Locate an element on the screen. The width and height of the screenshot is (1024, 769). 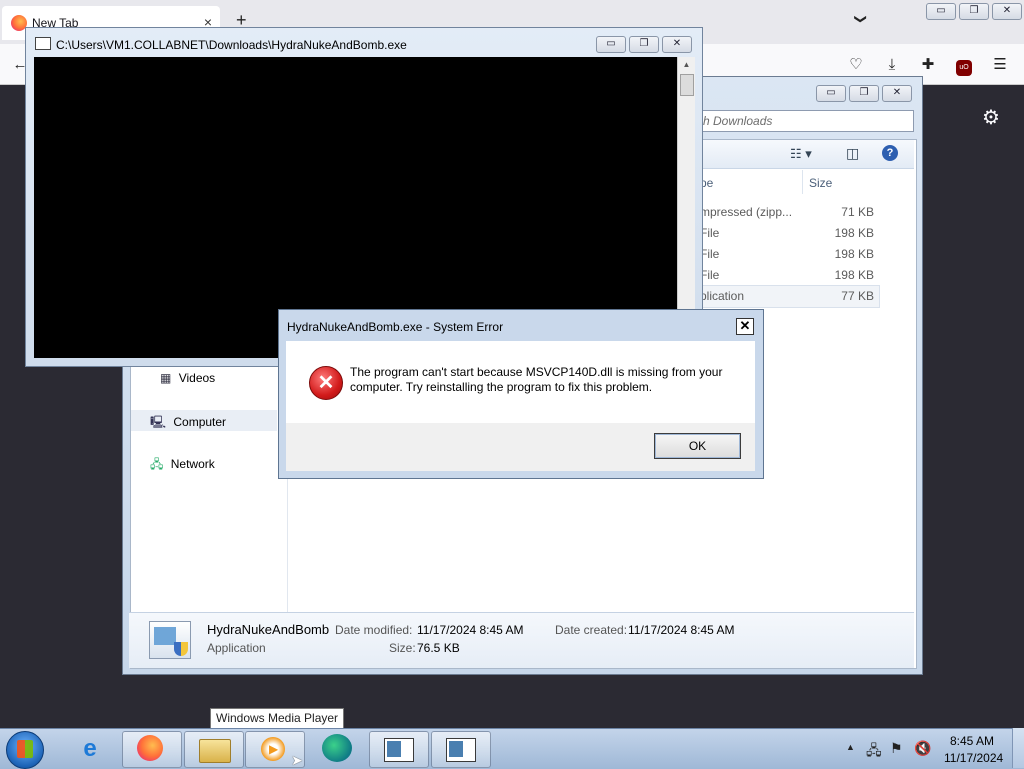
restore-button: ❐ is located at coordinates (974, 11).